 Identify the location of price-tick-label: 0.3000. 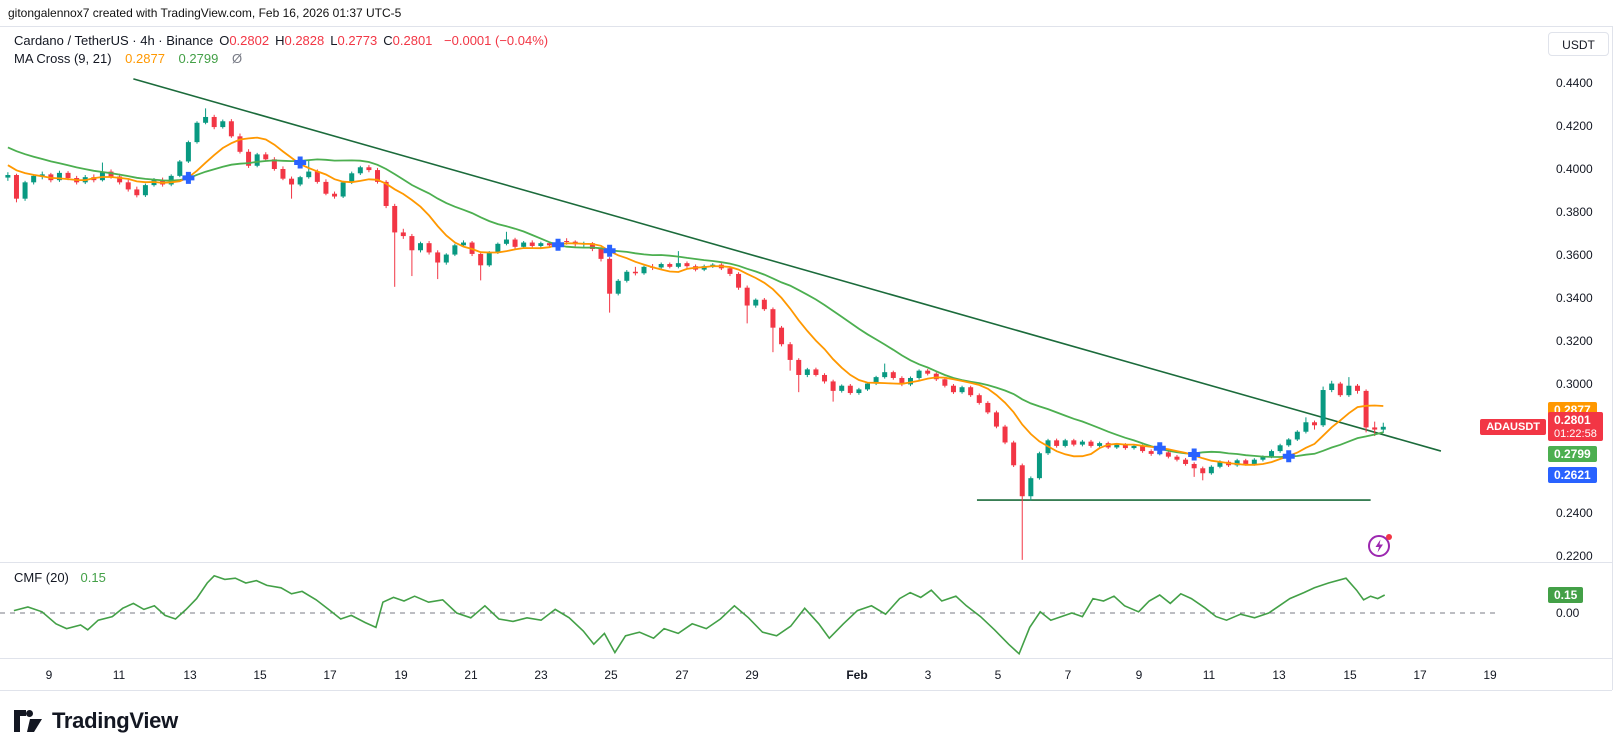
(1574, 384).